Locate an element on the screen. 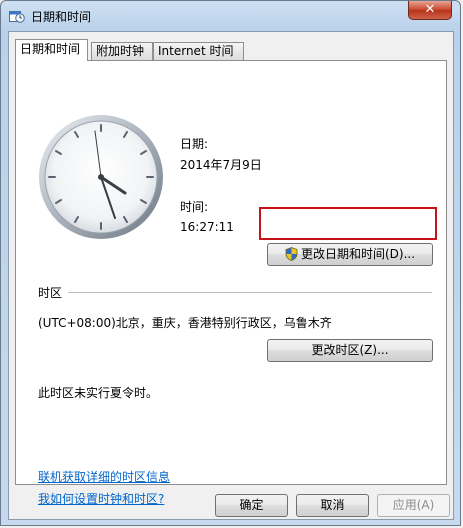 The width and height of the screenshot is (463, 528). date-value: 2014年7月9日 is located at coordinates (221, 165).